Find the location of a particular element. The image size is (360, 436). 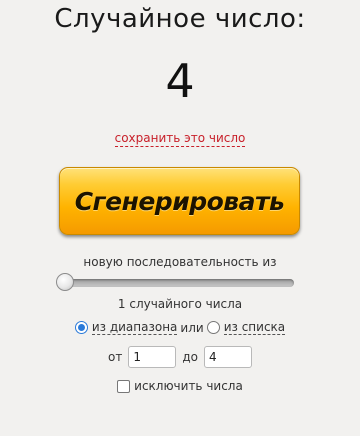

range-to-label: до is located at coordinates (190, 357).